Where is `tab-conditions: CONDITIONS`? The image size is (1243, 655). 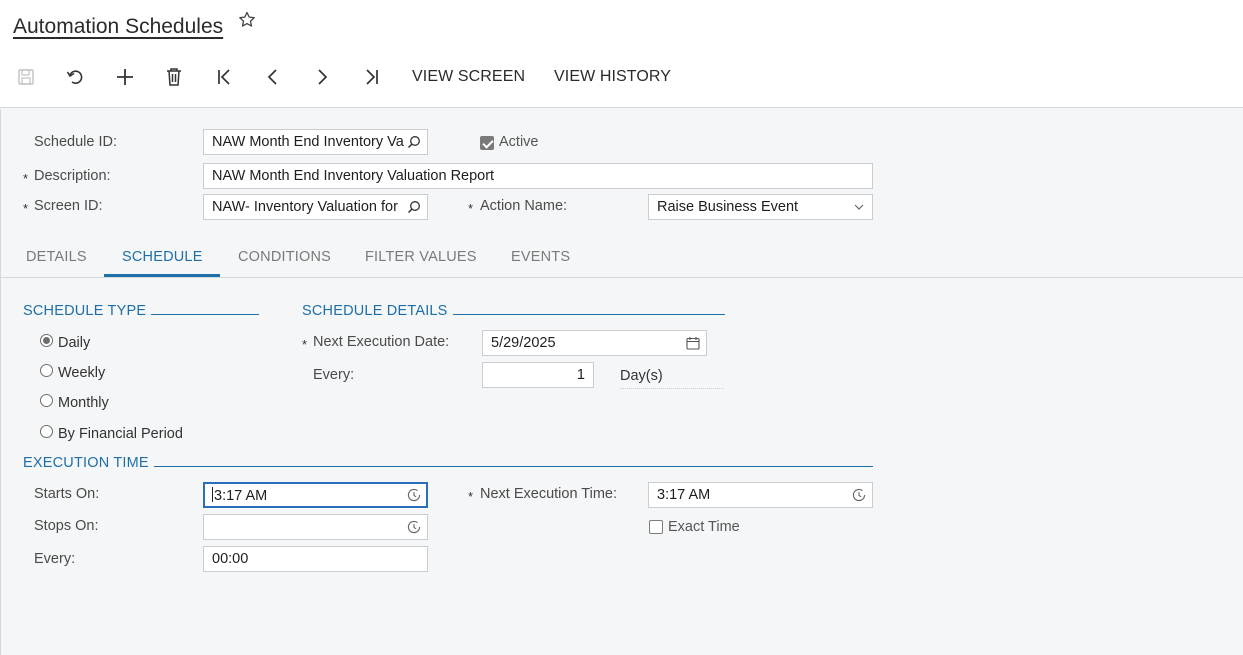
tab-conditions: CONDITIONS is located at coordinates (284, 257).